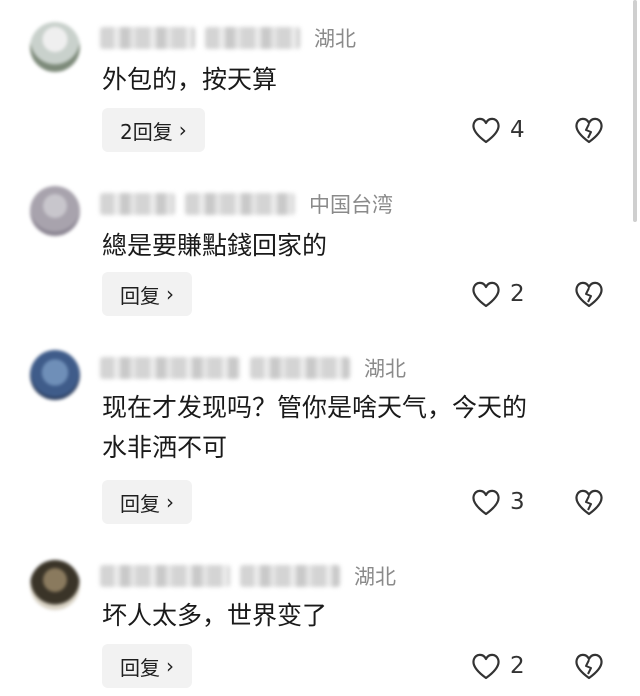  I want to click on user-meta-row: 中国台湾, so click(246, 204).